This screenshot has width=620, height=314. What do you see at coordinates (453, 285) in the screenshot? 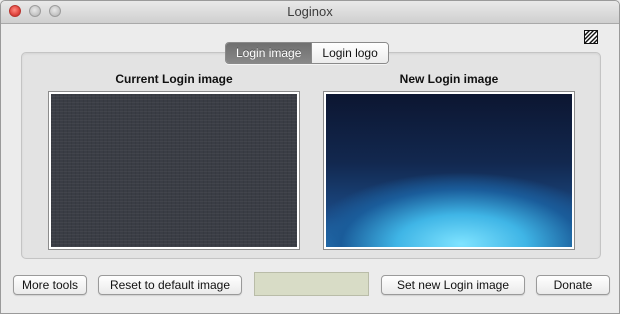
I see `set-new-login-image-button: Set new Login image` at bounding box center [453, 285].